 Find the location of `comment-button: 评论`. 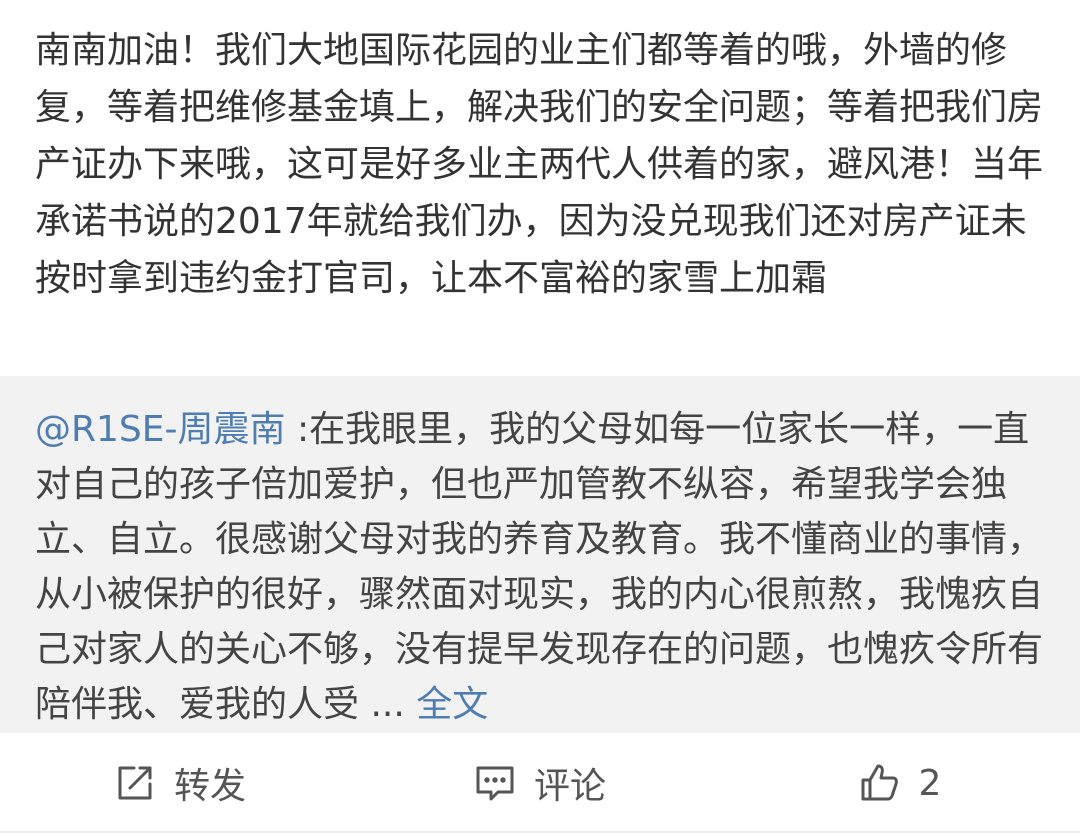

comment-button: 评论 is located at coordinates (540, 783).